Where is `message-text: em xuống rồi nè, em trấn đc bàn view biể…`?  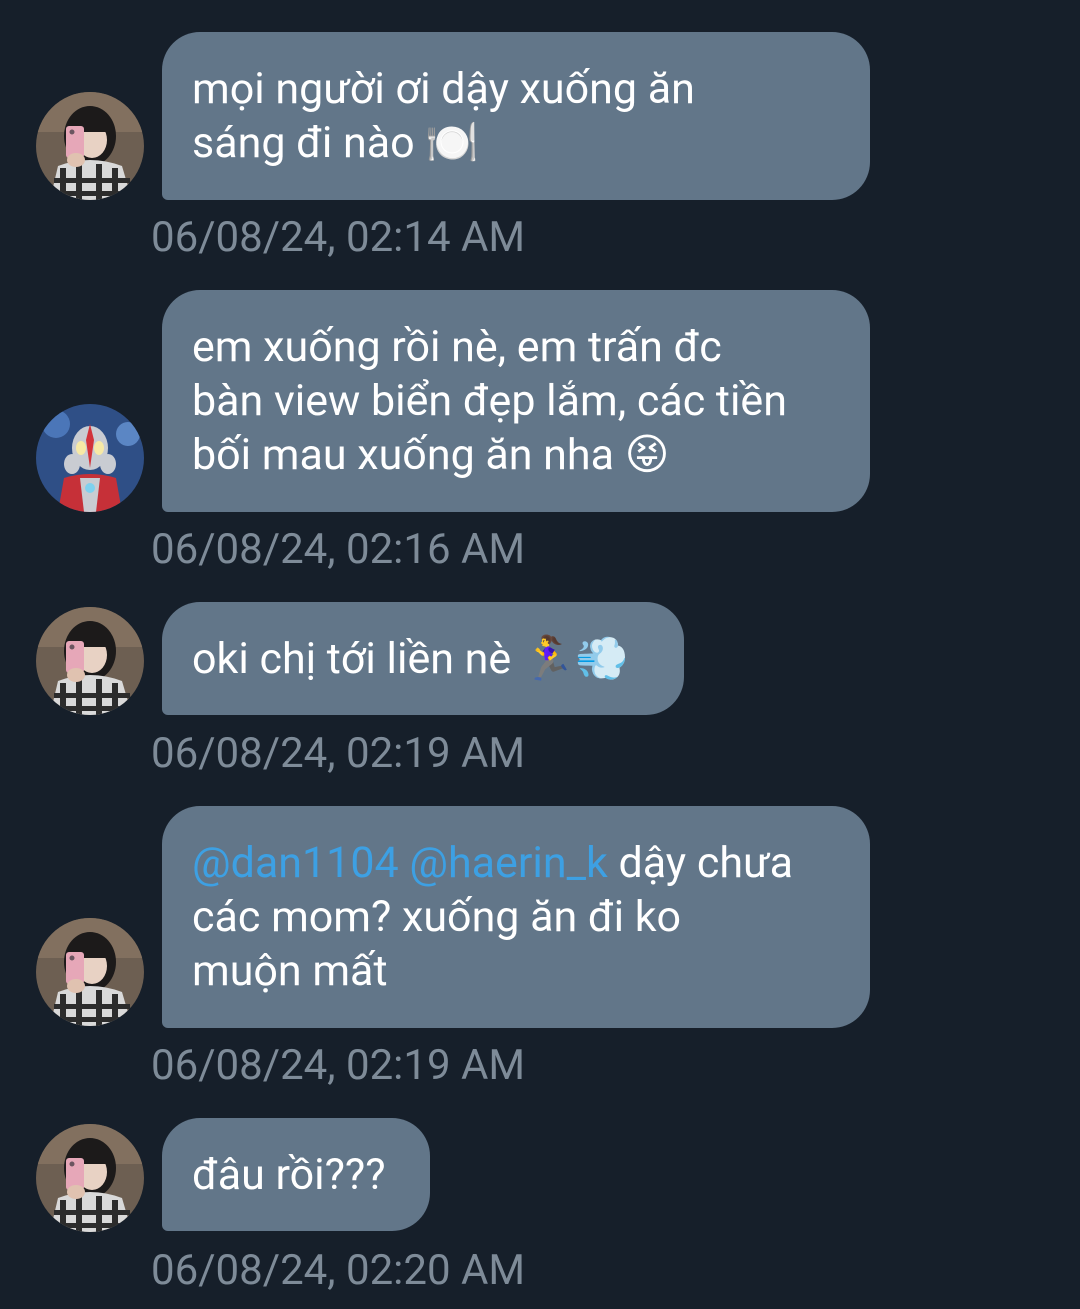
message-text: em xuống rồi nè, em trấn đc bàn view biể… is located at coordinates (489, 401).